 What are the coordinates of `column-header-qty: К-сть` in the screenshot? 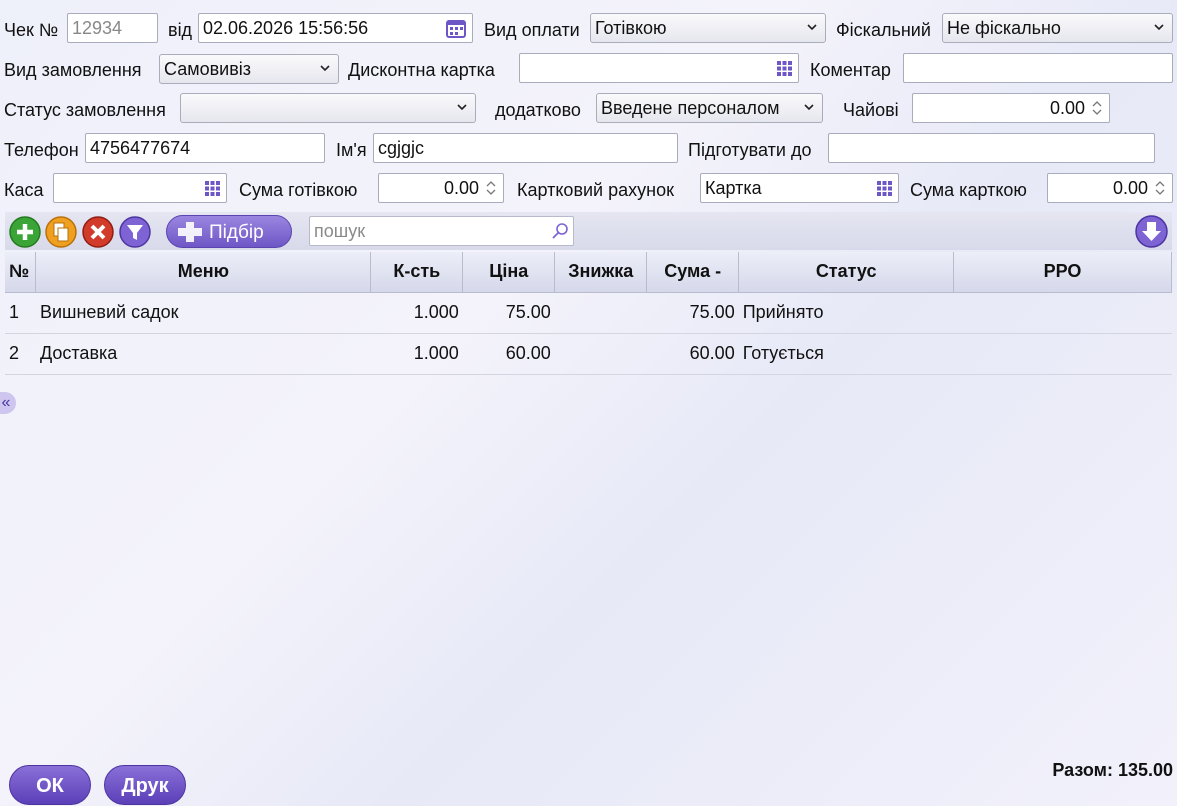 It's located at (417, 272).